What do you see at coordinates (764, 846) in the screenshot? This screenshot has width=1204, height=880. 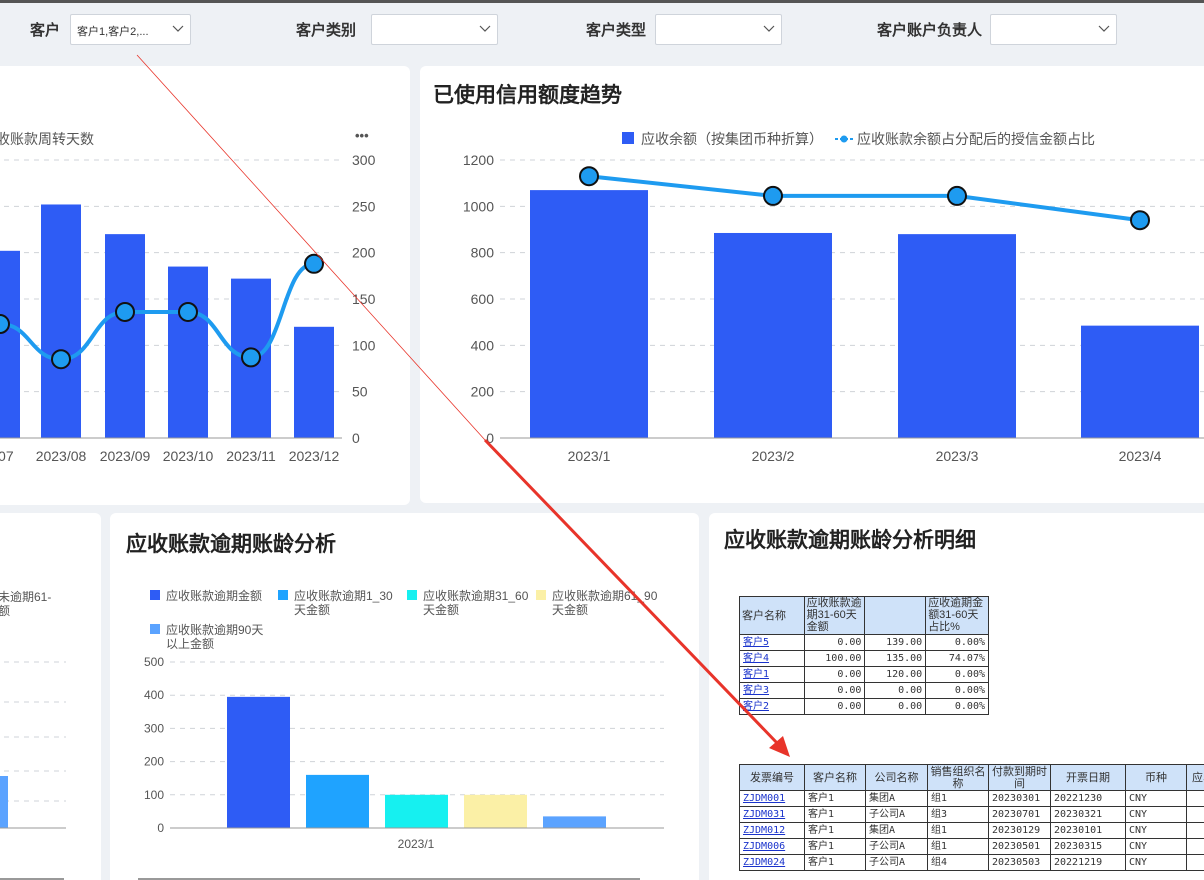 I see `invoice-link: ZJDM006` at bounding box center [764, 846].